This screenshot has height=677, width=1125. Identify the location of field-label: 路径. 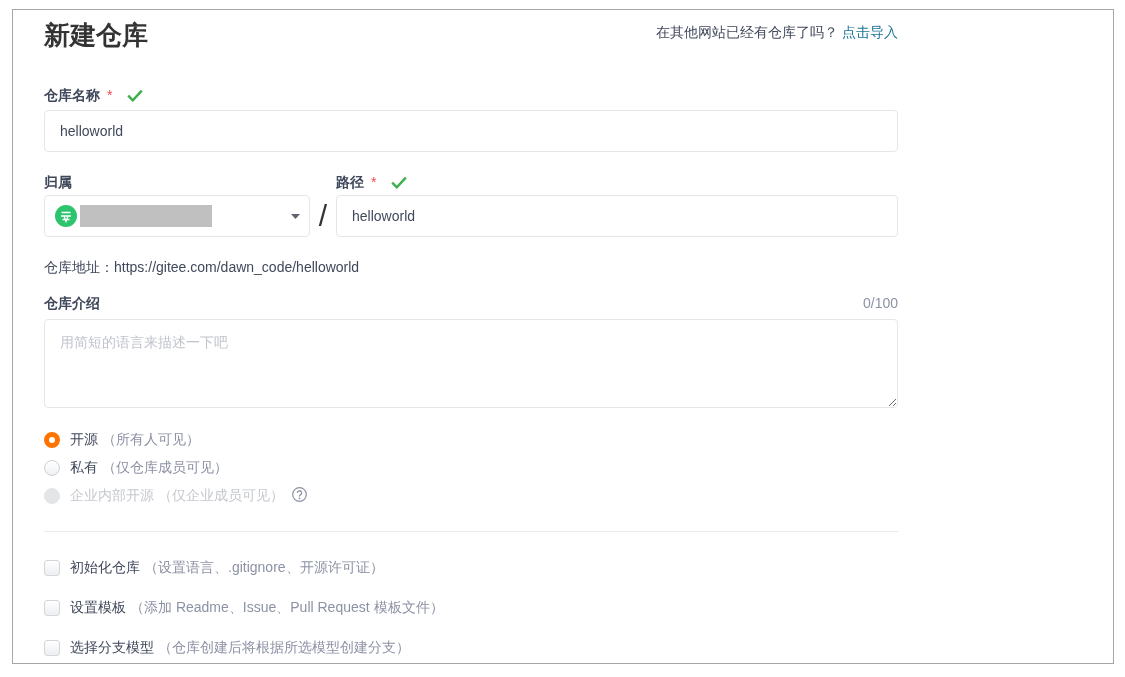
(350, 182).